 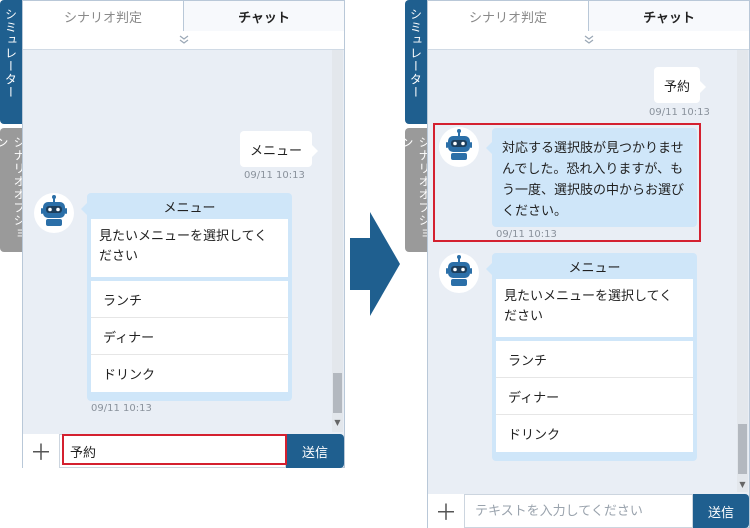 What do you see at coordinates (121, 408) in the screenshot?
I see `bot-card-time: 09/11 10:13` at bounding box center [121, 408].